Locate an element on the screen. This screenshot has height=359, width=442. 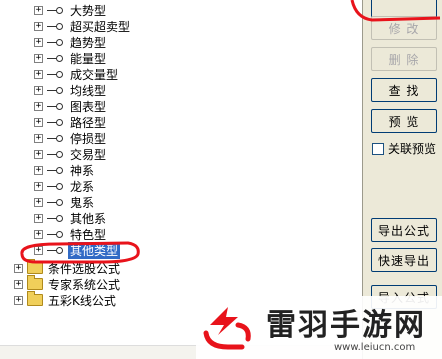
tree-formula-row: + 成交量型 is located at coordinates (77, 74).